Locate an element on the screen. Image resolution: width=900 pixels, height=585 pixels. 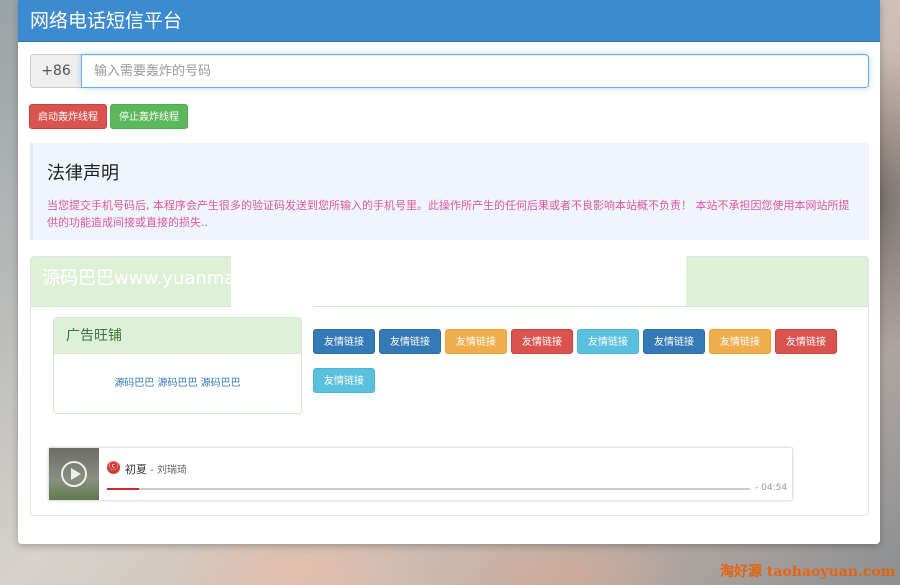
country-code-addon: +86 is located at coordinates (55, 71).